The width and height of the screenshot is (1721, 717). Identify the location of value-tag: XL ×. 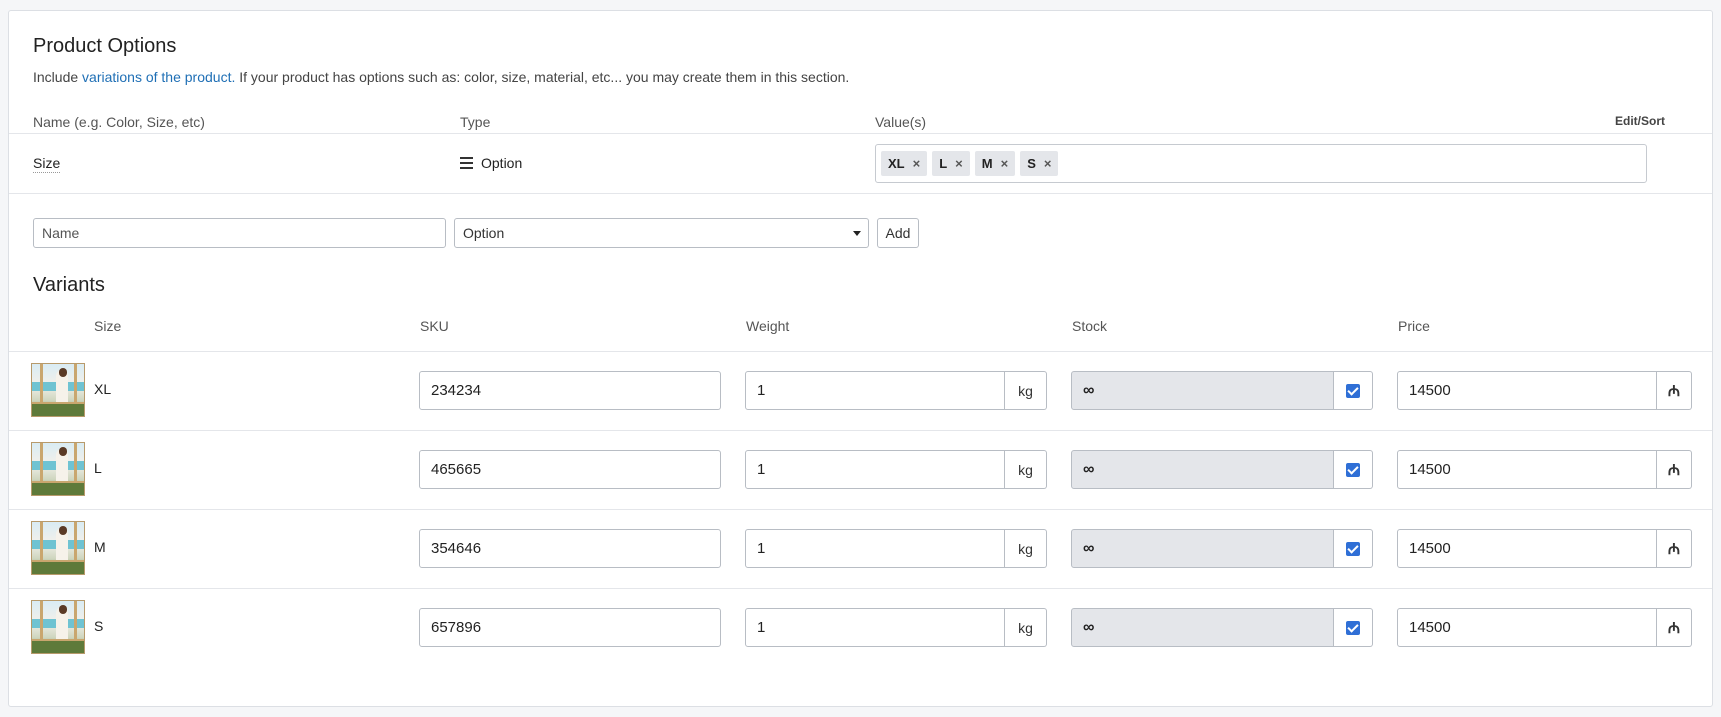
(904, 163).